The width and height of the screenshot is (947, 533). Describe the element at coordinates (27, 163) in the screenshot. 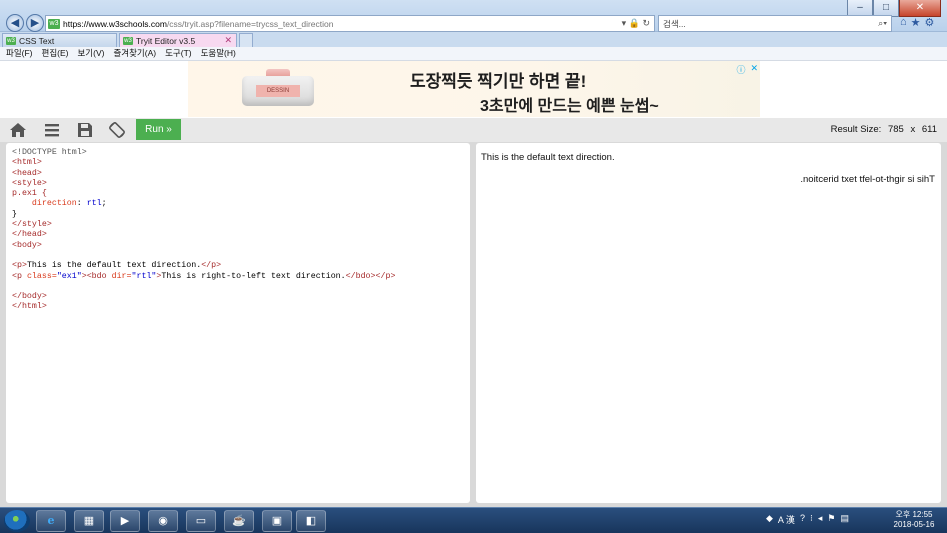

I see `code-token: <html>` at that location.